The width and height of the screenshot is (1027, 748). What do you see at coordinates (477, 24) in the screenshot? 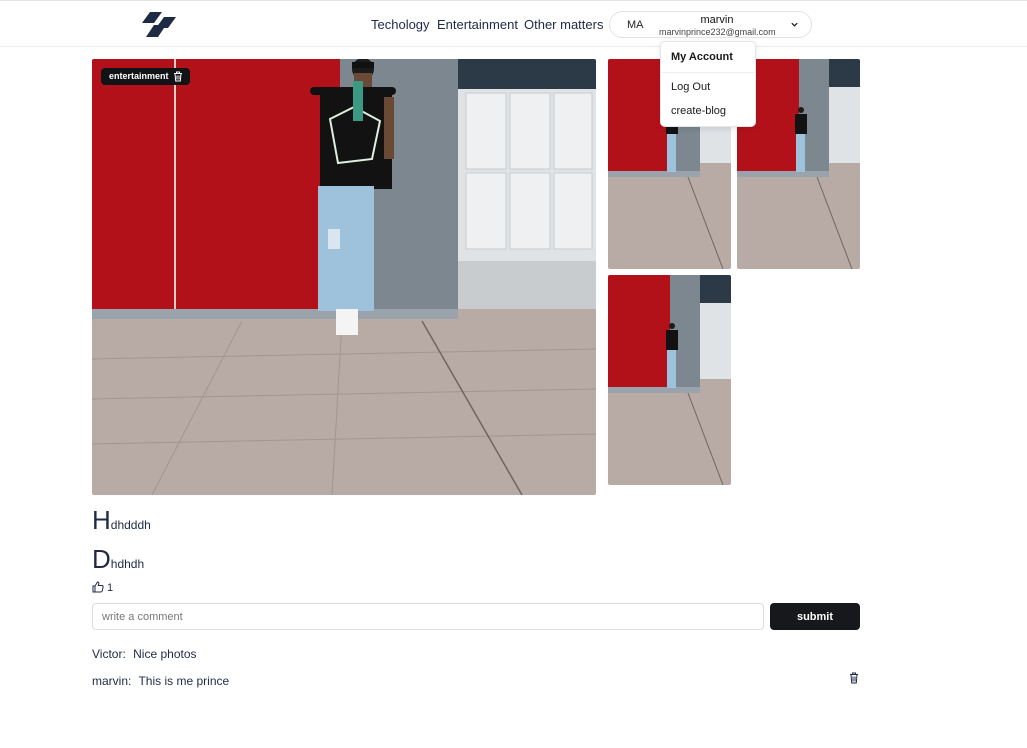
I see `nav-entertainment: Entertainment` at bounding box center [477, 24].